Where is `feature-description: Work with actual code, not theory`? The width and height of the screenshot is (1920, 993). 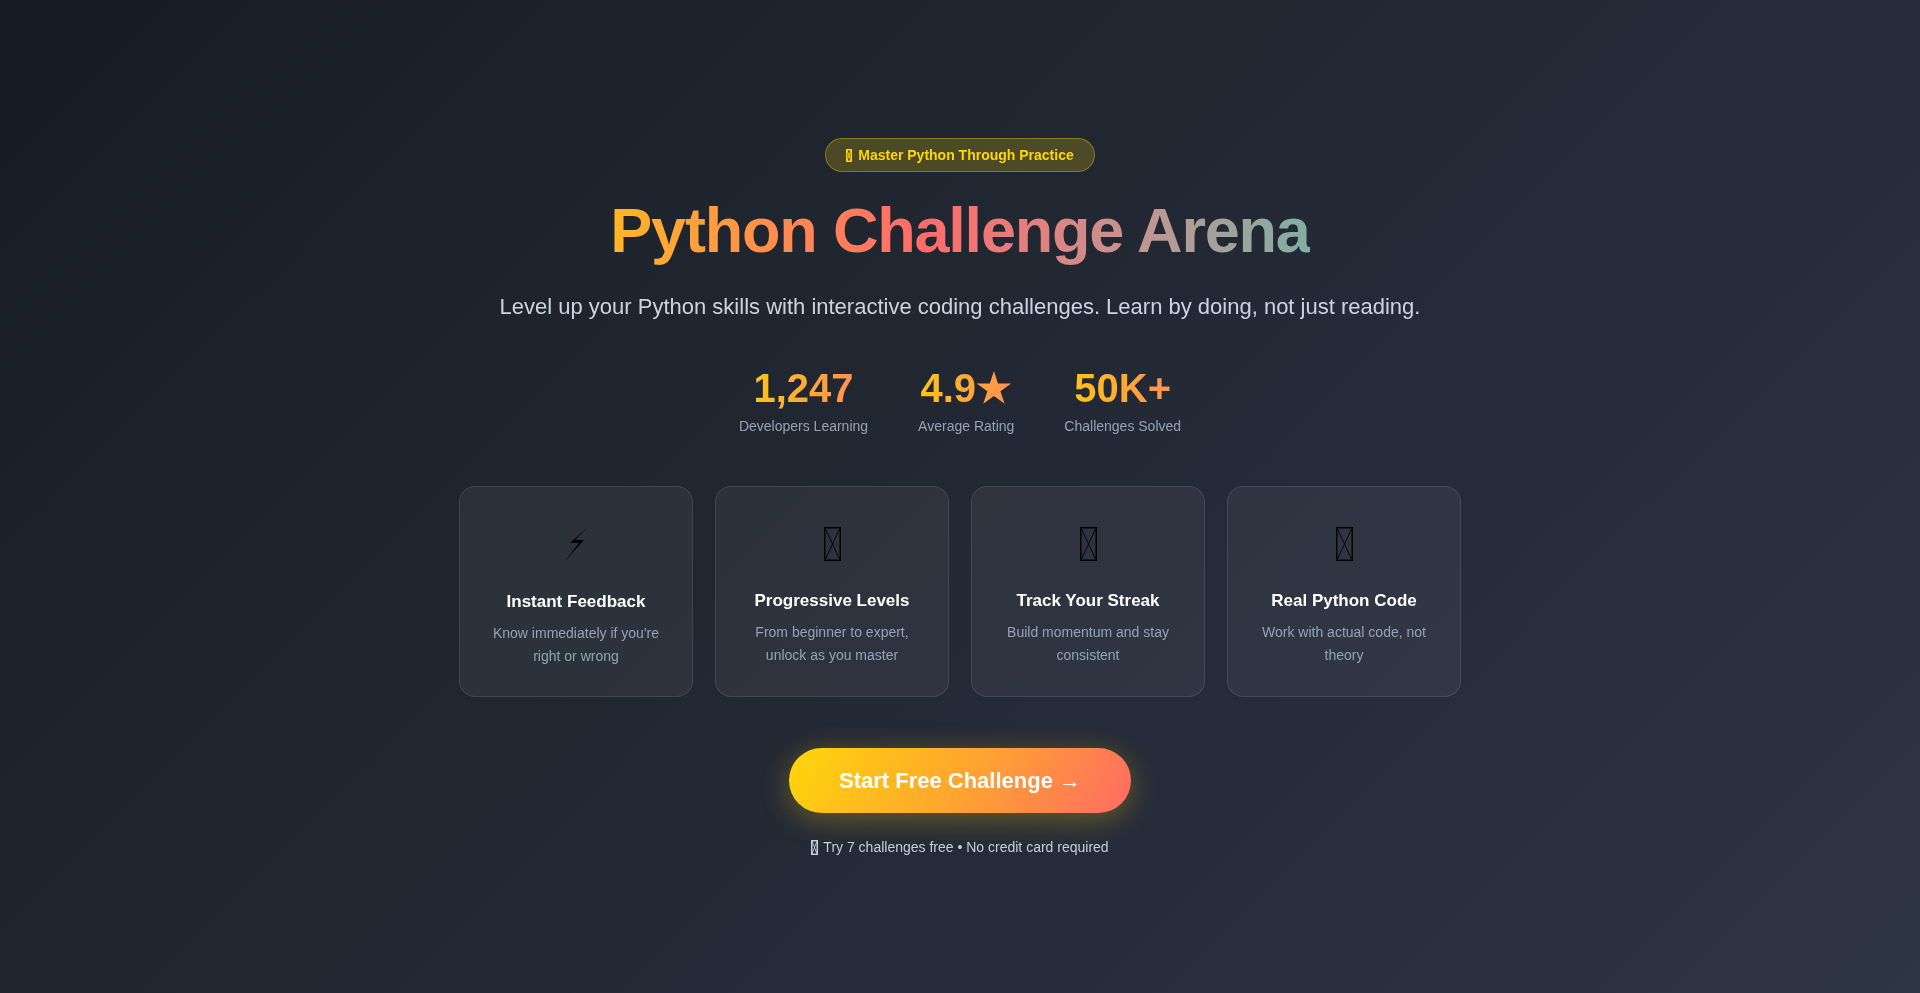
feature-description: Work with actual code, not theory is located at coordinates (1344, 644).